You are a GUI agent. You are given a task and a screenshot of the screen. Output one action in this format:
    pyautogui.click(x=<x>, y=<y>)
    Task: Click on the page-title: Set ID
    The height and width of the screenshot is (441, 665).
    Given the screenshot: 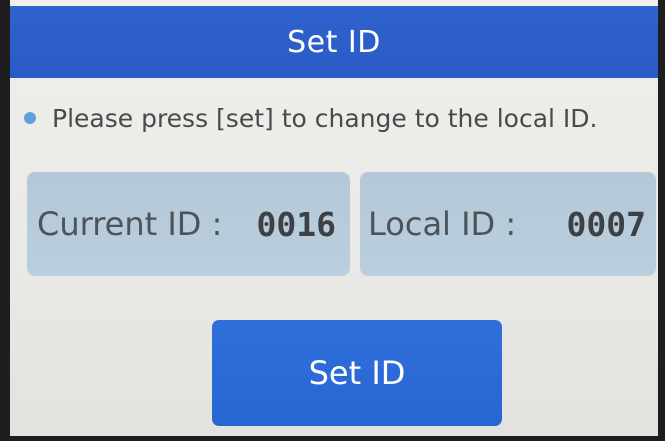 What is the action you would take?
    pyautogui.click(x=334, y=42)
    